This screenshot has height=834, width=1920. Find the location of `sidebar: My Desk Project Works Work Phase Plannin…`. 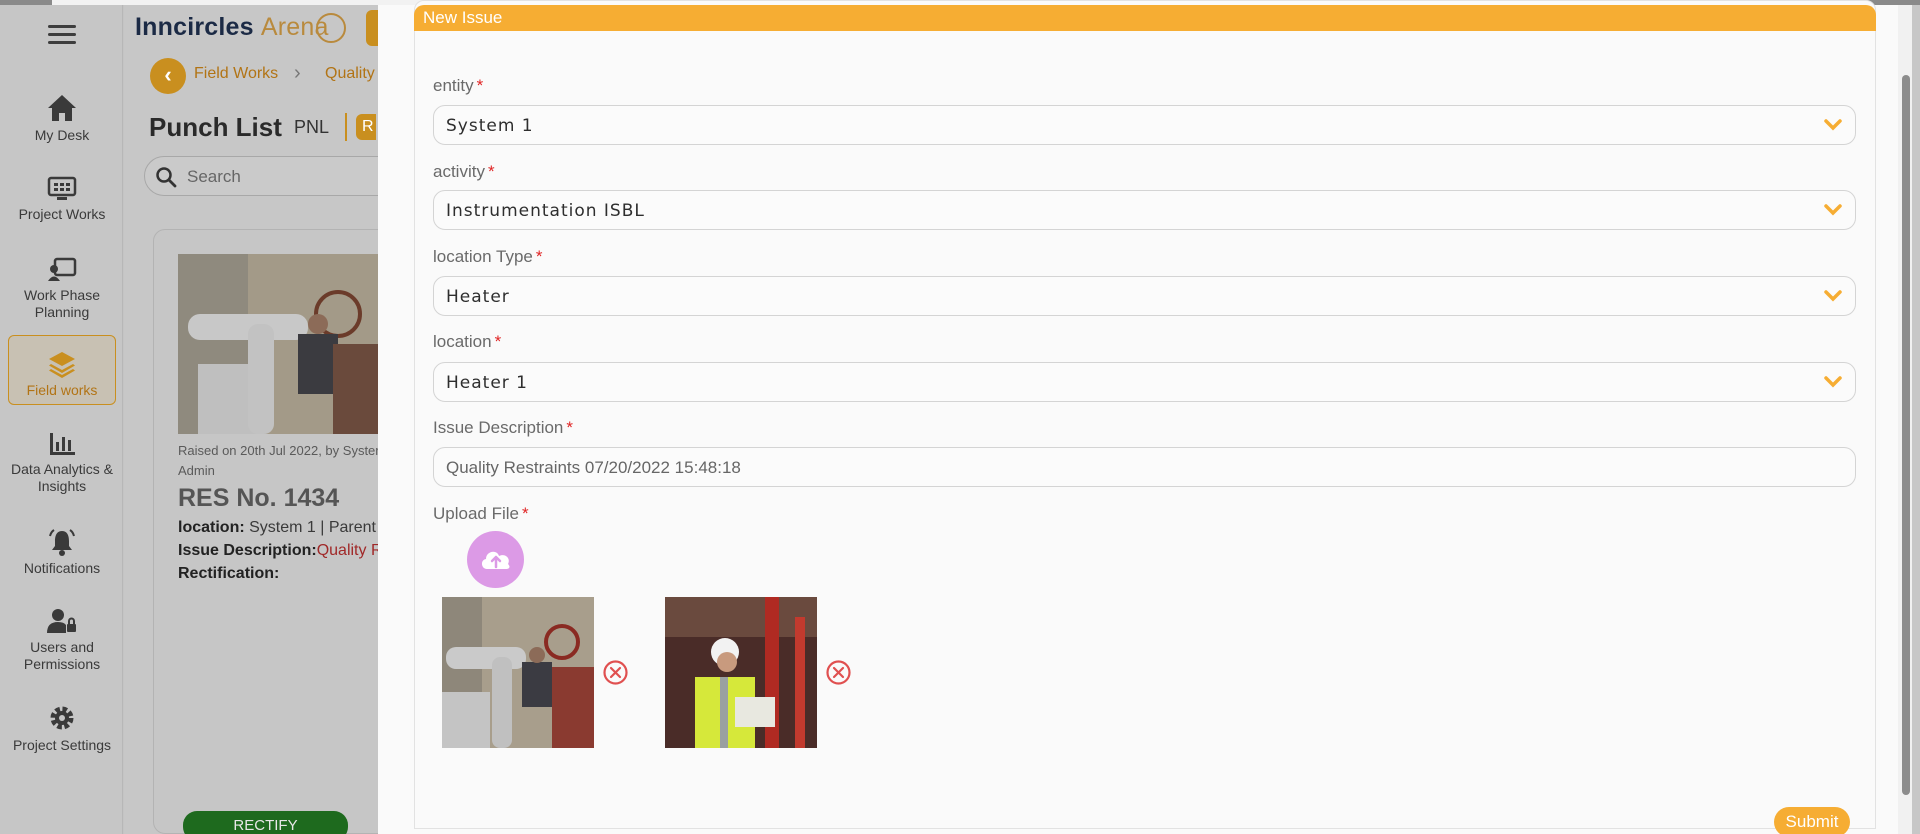

sidebar: My Desk Project Works Work Phase Plannin… is located at coordinates (61, 419).